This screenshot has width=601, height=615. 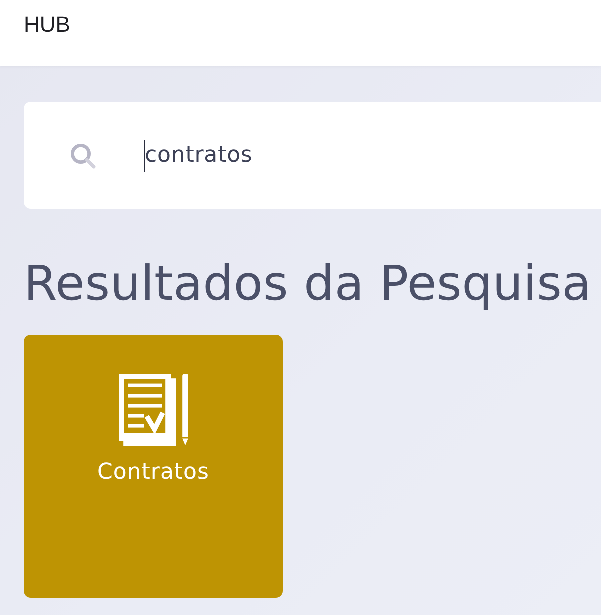 I want to click on search-input: contratos, so click(x=201, y=155).